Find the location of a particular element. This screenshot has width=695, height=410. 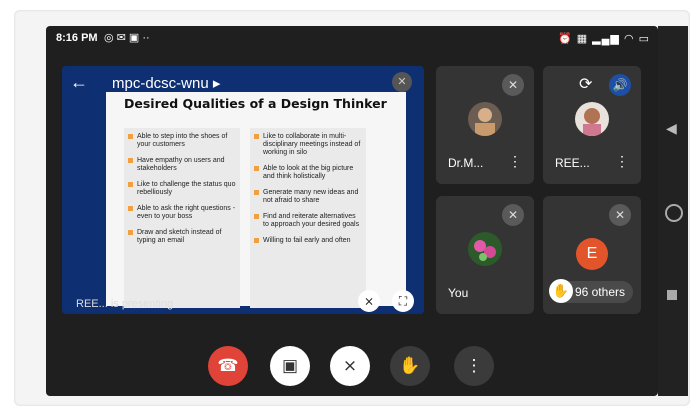

participant-tile-drm: ✕ Dr.M... ⋮ is located at coordinates (485, 125).